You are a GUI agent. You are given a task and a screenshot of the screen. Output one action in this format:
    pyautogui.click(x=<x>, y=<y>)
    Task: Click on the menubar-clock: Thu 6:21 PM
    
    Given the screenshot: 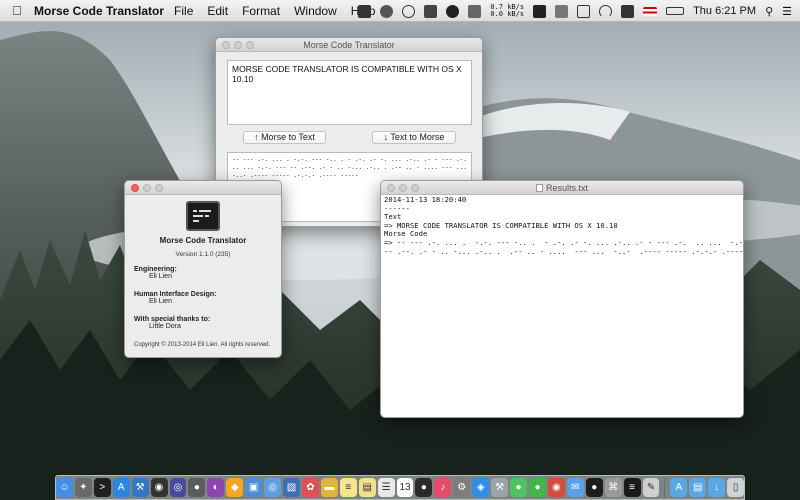 What is the action you would take?
    pyautogui.click(x=724, y=11)
    